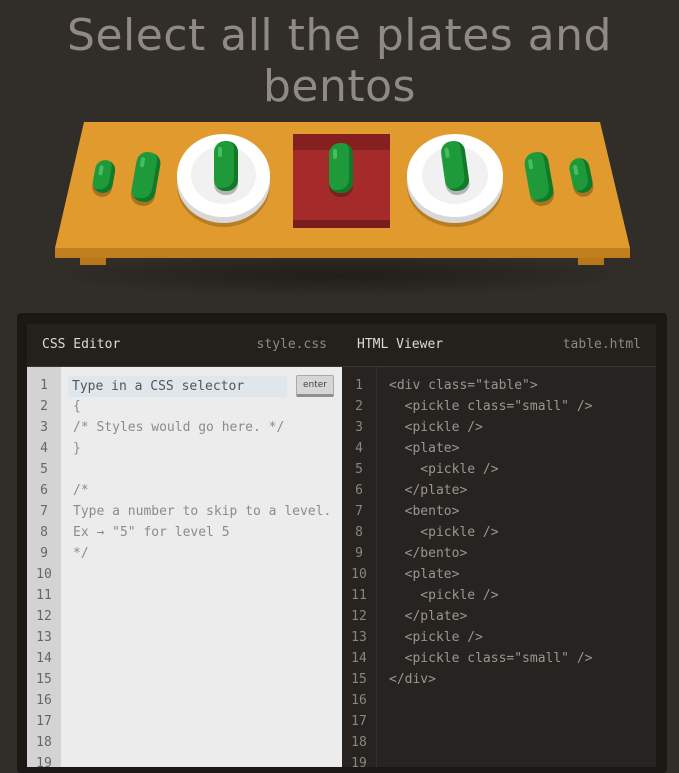 The height and width of the screenshot is (773, 679). What do you see at coordinates (184, 345) in the screenshot?
I see `css-editor-header: CSS Editor style.css` at bounding box center [184, 345].